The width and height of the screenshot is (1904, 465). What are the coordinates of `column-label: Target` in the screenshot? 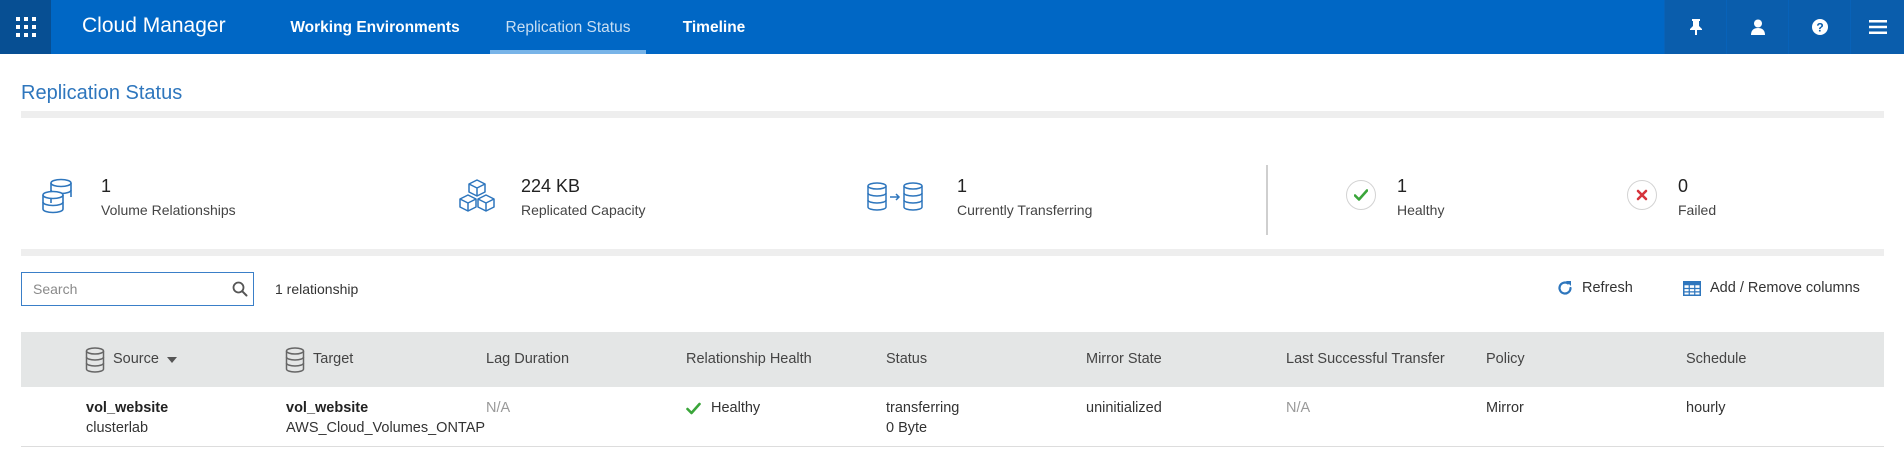 It's located at (333, 359).